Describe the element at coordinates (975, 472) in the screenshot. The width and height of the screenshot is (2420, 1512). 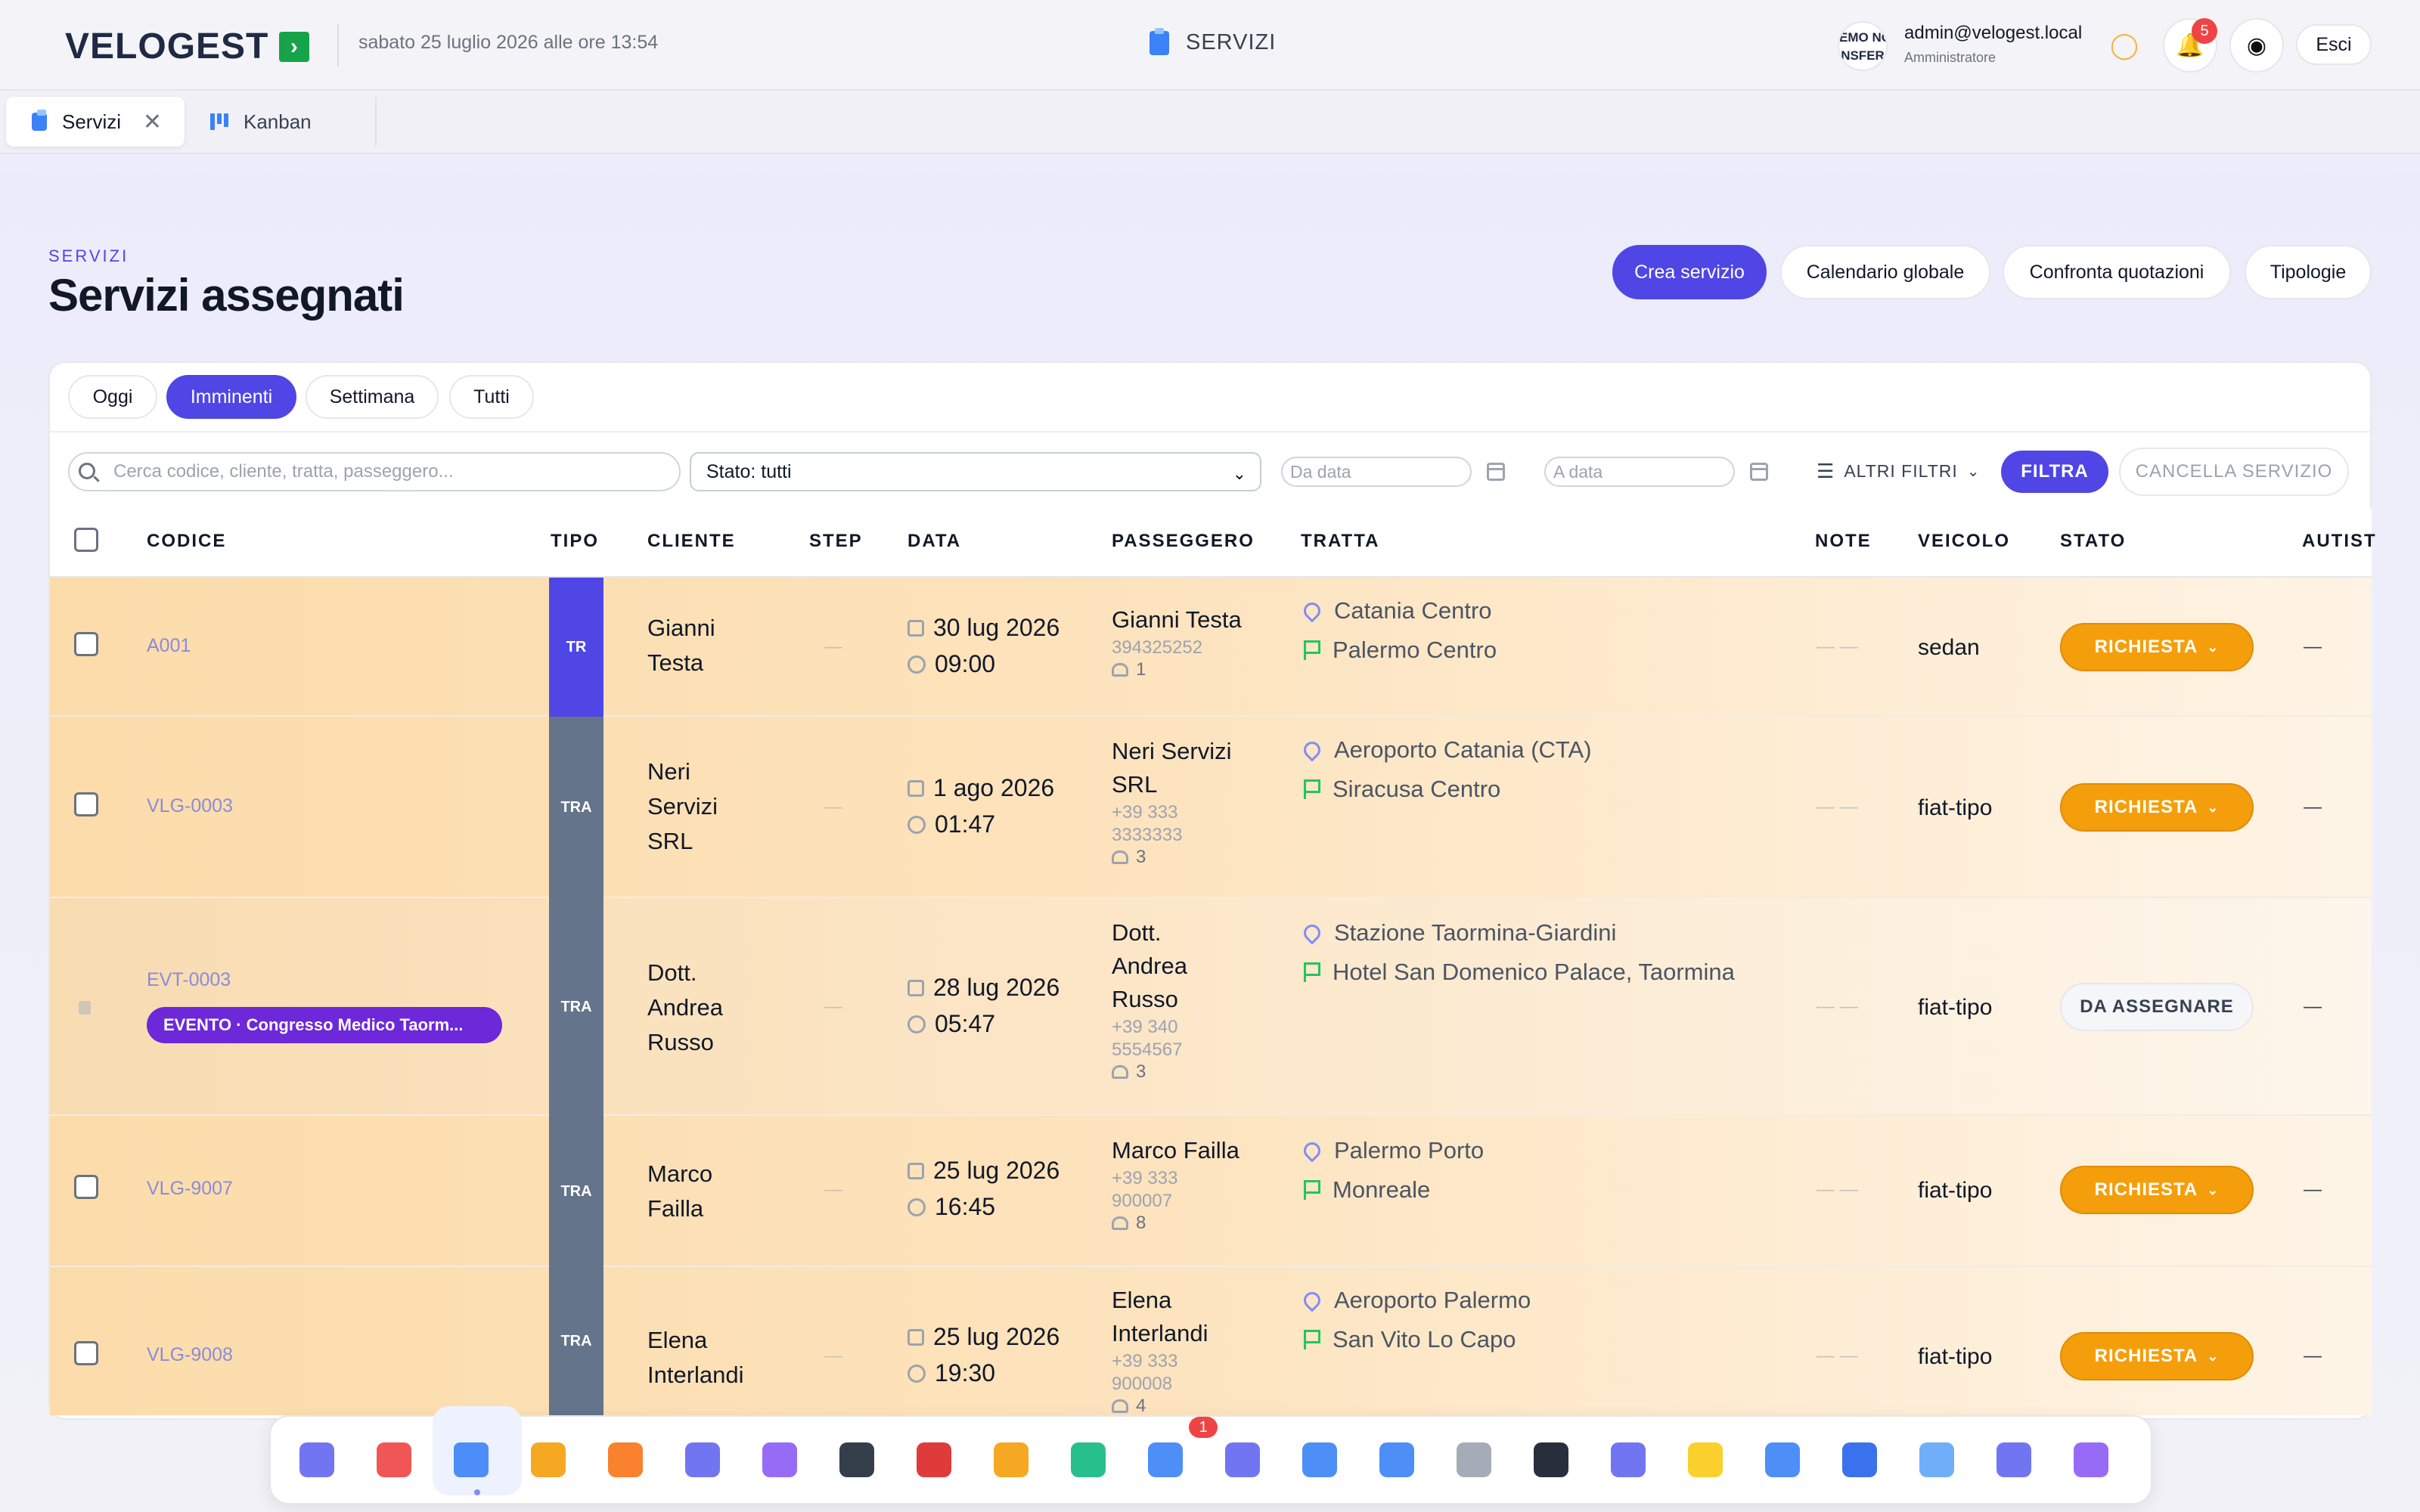
I see `status-select: Stato: tutti ⌄` at that location.